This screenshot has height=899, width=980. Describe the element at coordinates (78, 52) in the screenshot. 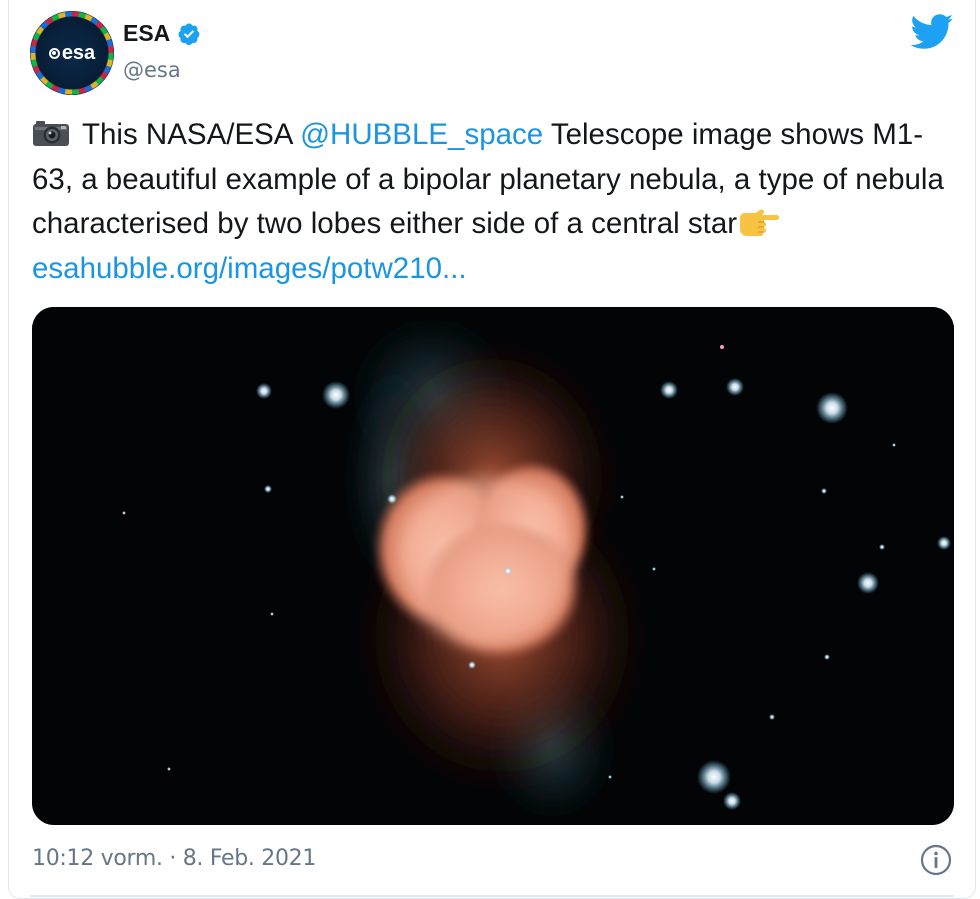

I see `avatar-logo-text: esa` at that location.